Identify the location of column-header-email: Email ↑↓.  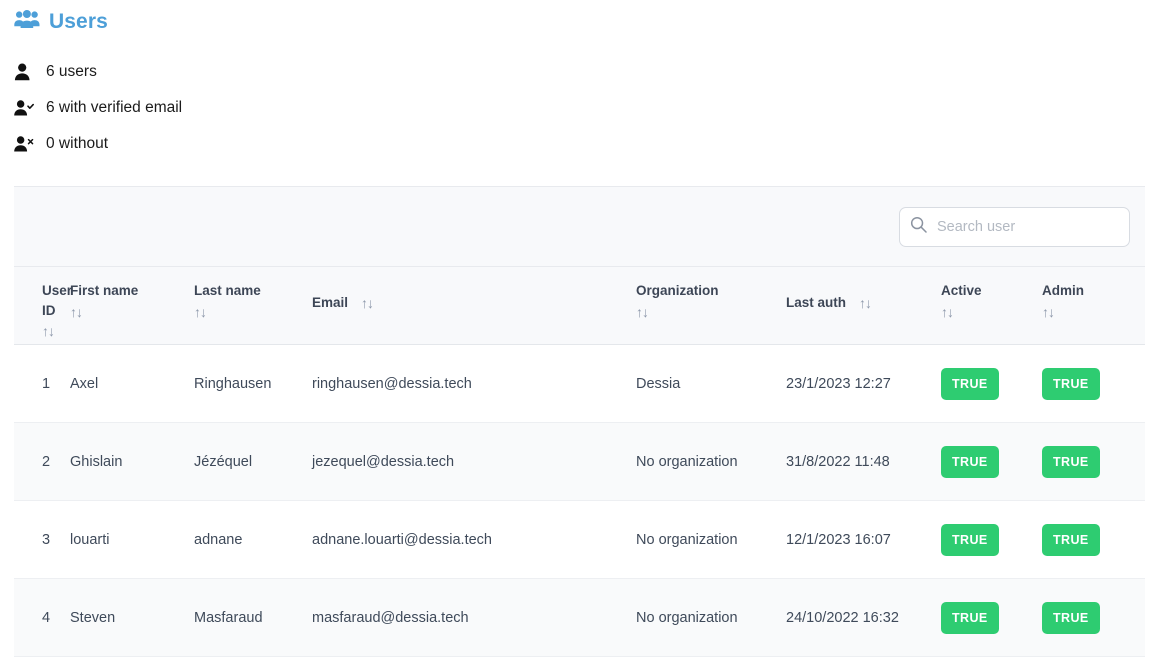
(474, 305).